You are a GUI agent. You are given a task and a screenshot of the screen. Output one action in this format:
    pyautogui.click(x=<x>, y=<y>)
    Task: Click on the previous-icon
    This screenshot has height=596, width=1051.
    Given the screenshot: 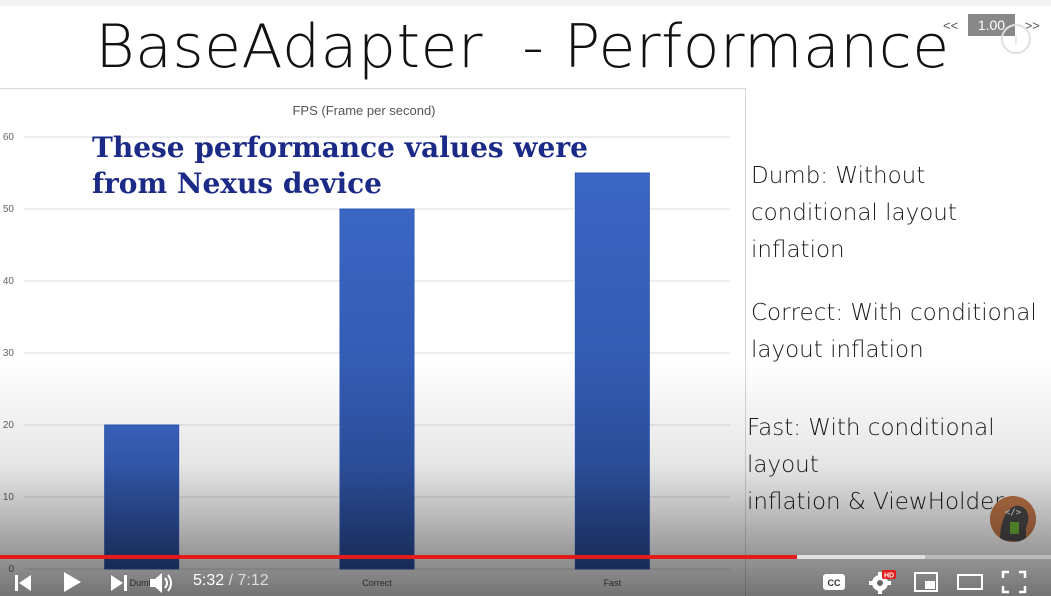 What is the action you would take?
    pyautogui.click(x=23, y=583)
    